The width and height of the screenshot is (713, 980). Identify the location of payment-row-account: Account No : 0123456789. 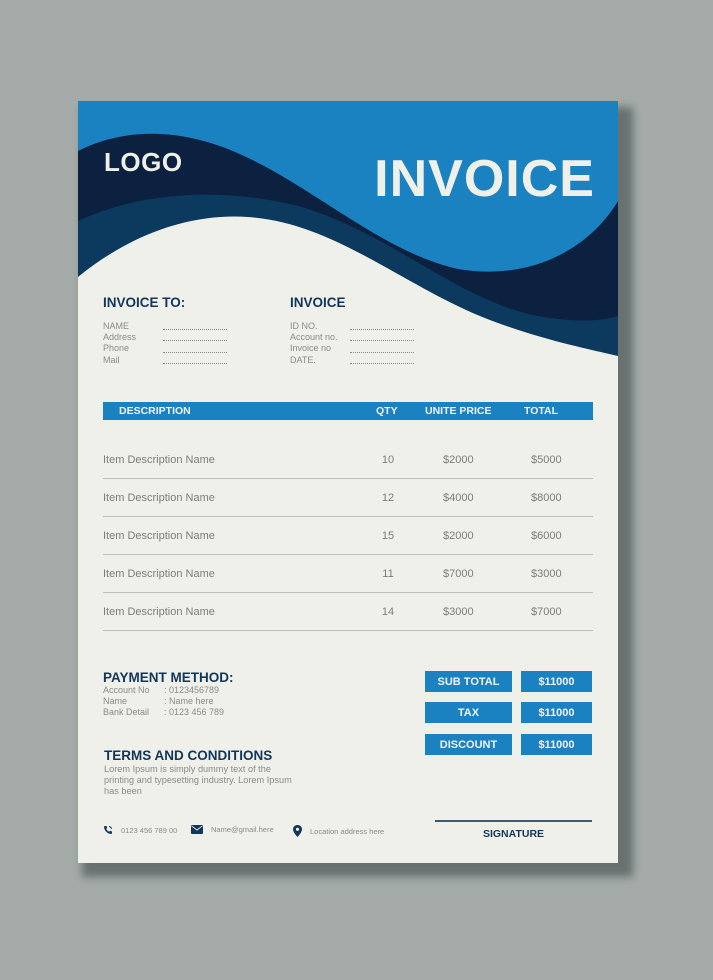
(163, 690).